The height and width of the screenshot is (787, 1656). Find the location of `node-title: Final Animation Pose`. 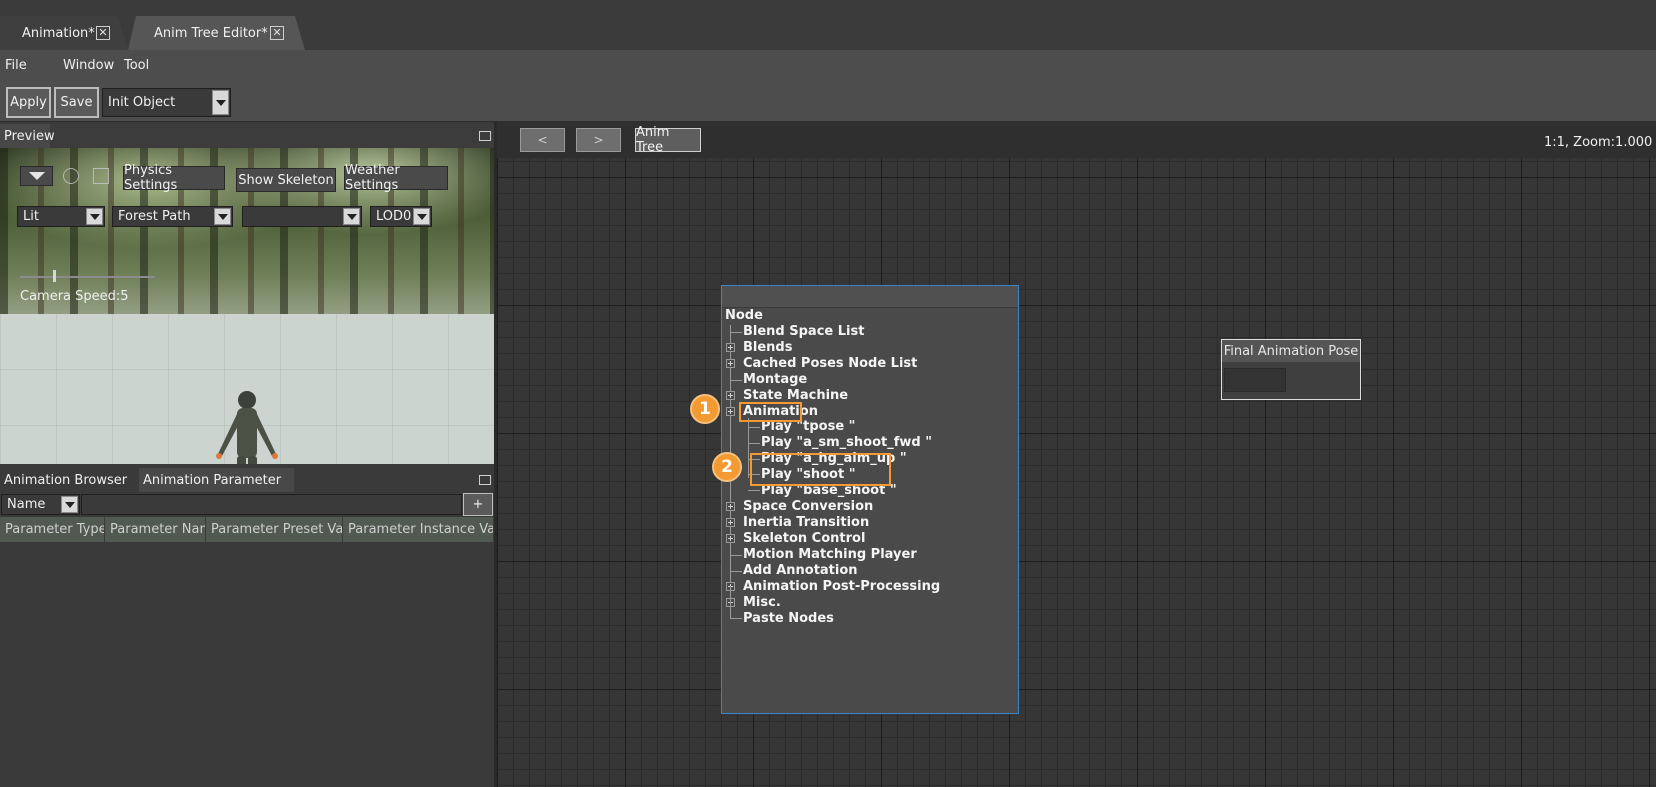

node-title: Final Animation Pose is located at coordinates (1291, 351).